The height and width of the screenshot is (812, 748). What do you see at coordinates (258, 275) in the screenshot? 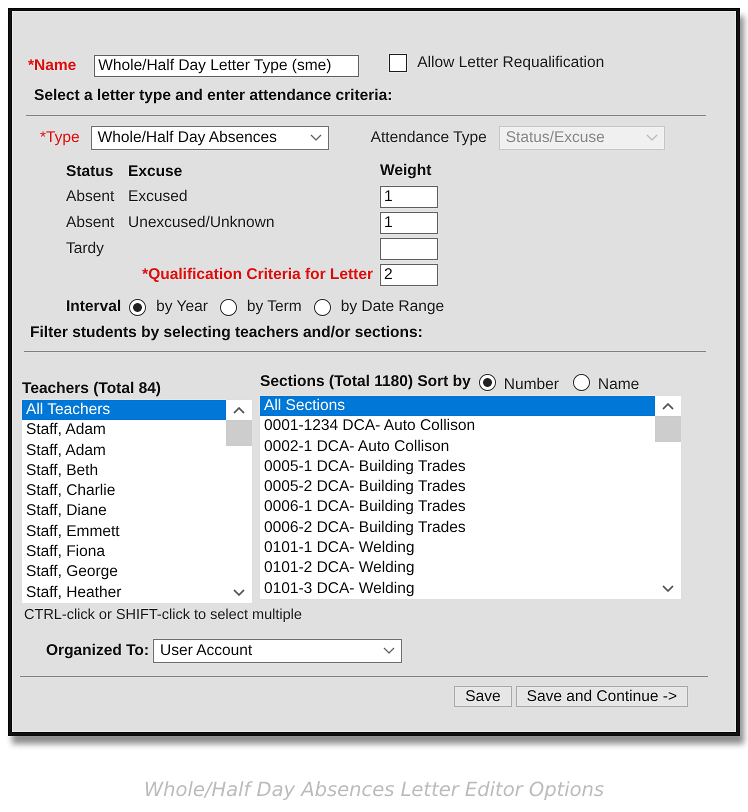
I see `qualification-label: *Qualification Criteria for Letter` at bounding box center [258, 275].